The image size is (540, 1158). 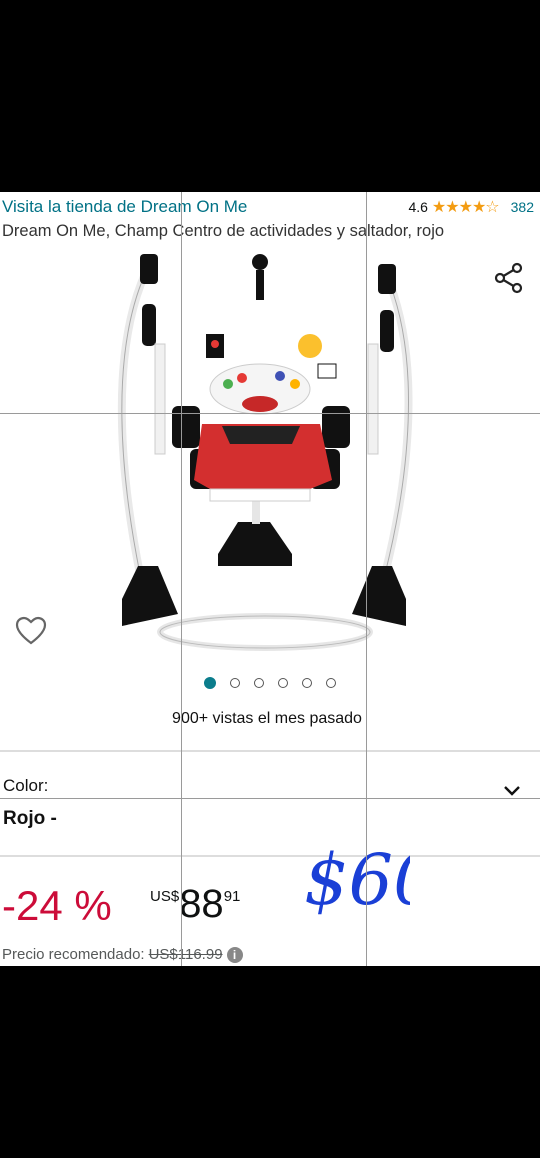 What do you see at coordinates (267, 718) in the screenshot?
I see `views-text: 900+ vistas el mes pasado` at bounding box center [267, 718].